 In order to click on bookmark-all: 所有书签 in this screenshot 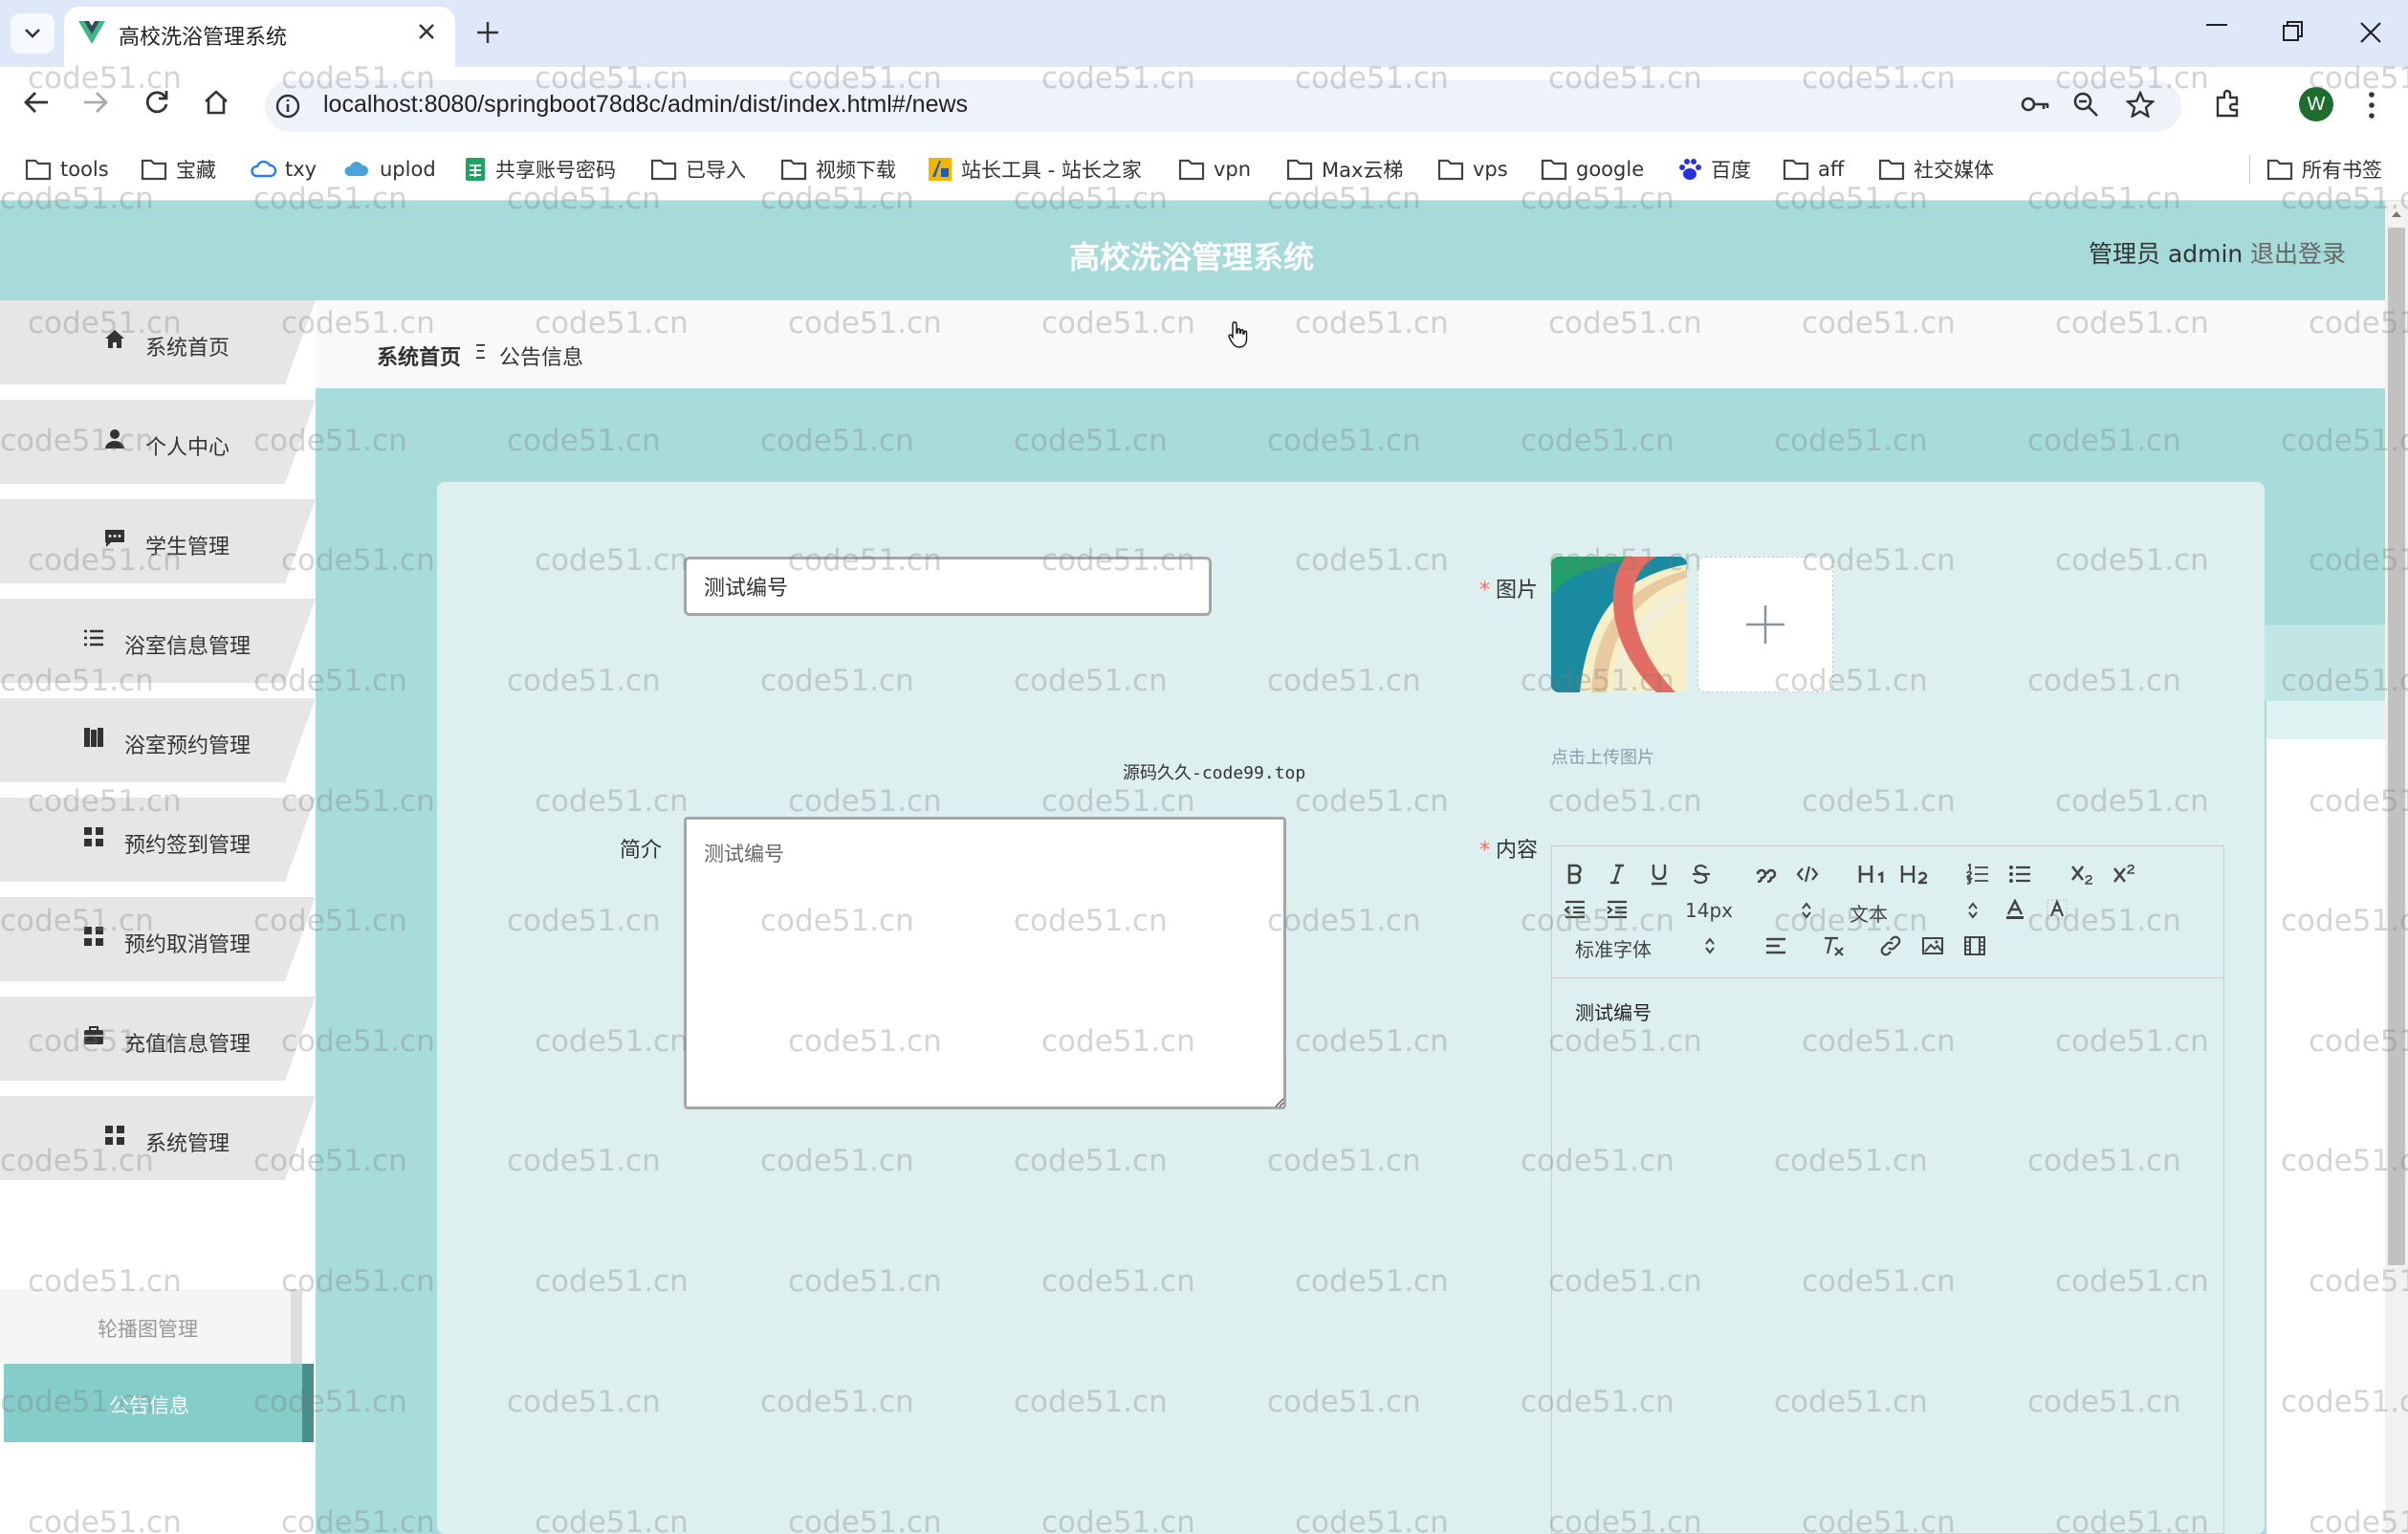, I will do `click(2324, 169)`.